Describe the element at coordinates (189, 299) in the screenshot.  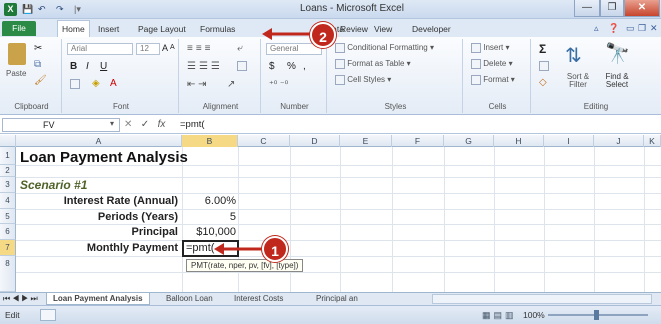
I see `sheet-tab-balloon-loan: Balloon Loan` at that location.